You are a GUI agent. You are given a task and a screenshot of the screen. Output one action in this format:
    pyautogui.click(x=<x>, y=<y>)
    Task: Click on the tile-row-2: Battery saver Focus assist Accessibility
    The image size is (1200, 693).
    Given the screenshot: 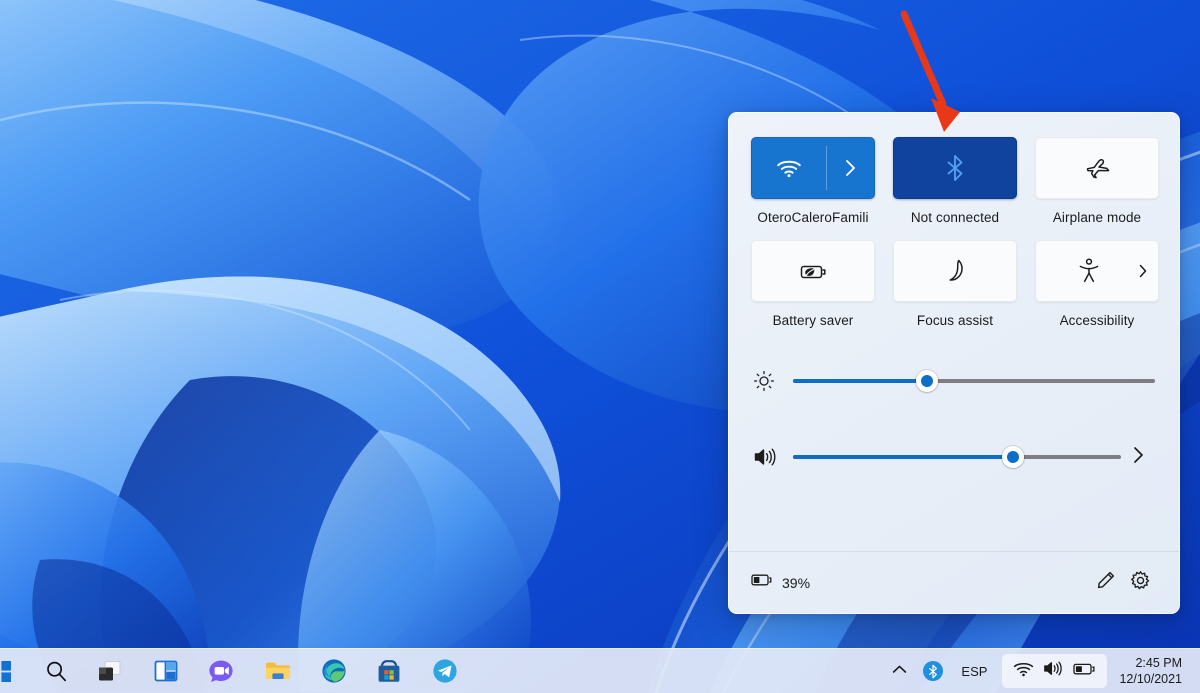 What is the action you would take?
    pyautogui.click(x=955, y=284)
    